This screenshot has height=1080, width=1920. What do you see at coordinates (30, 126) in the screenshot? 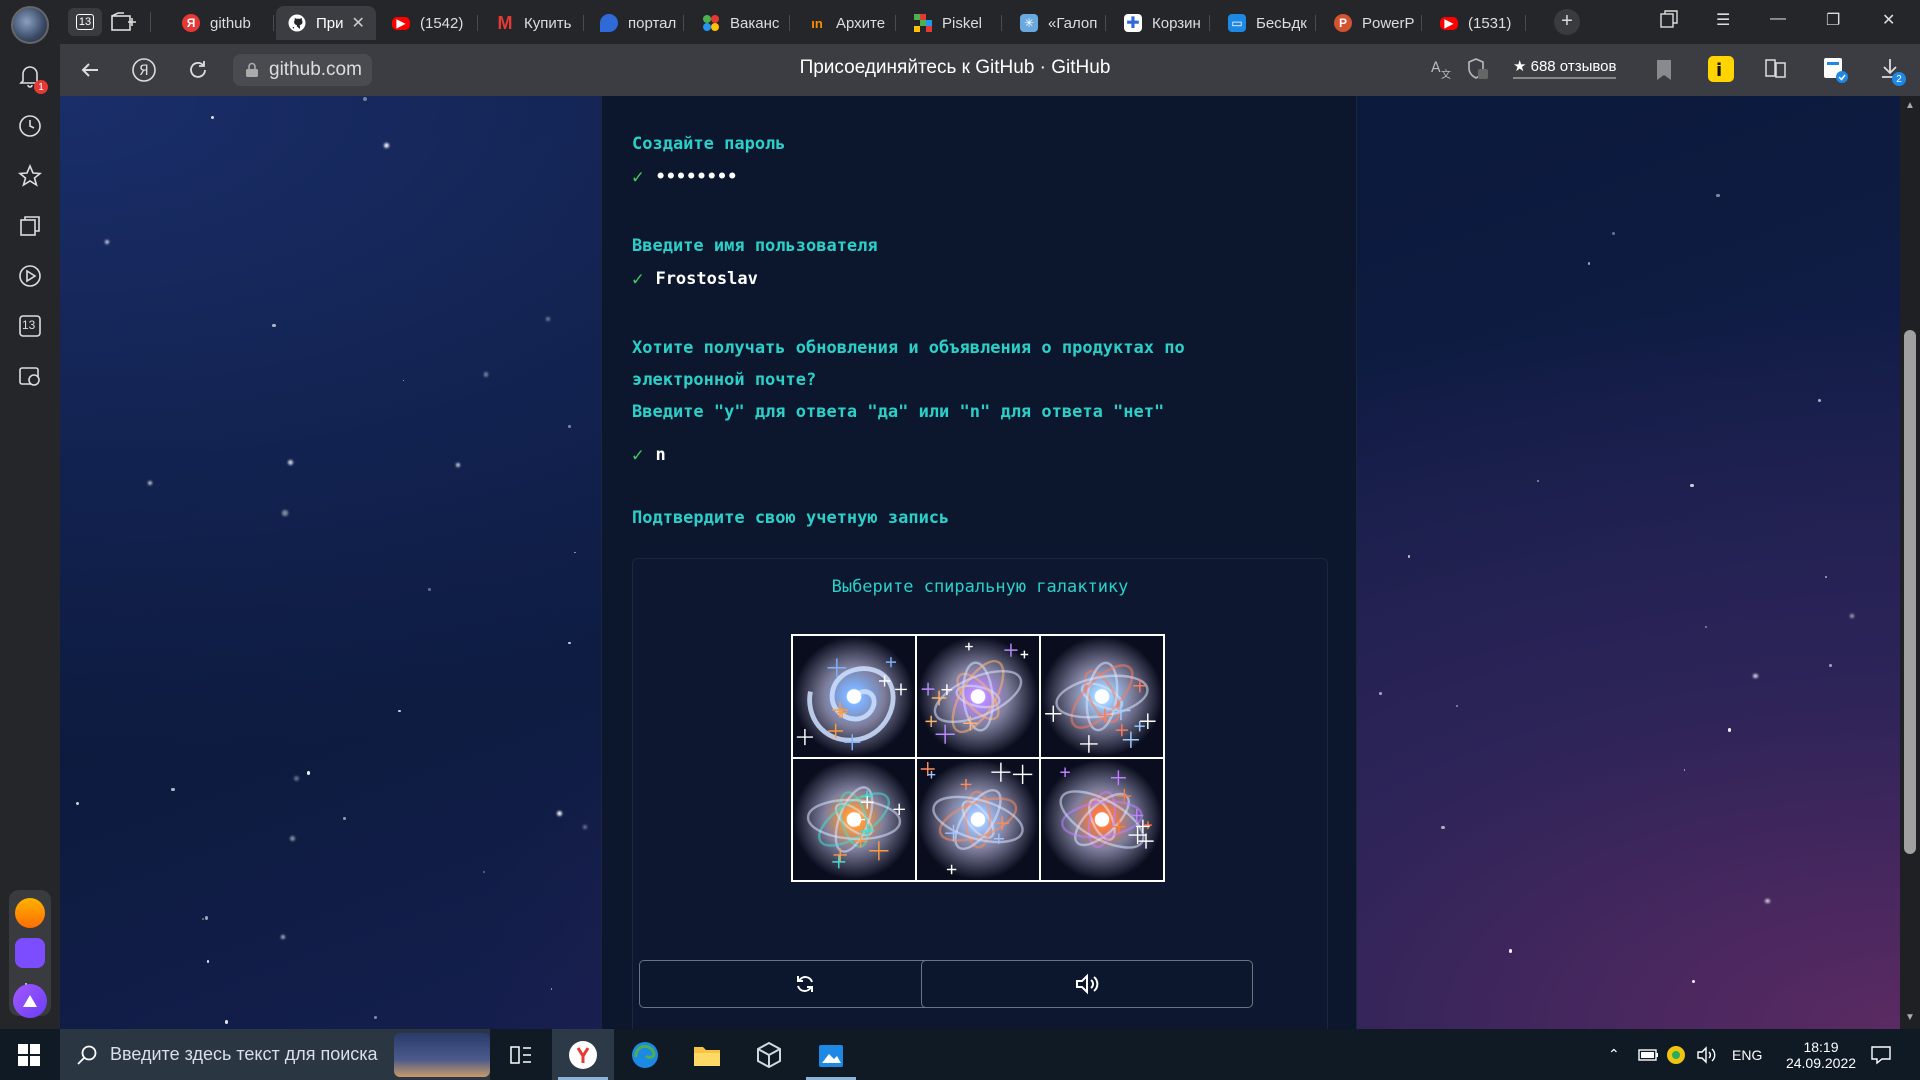
I see `history-icon` at bounding box center [30, 126].